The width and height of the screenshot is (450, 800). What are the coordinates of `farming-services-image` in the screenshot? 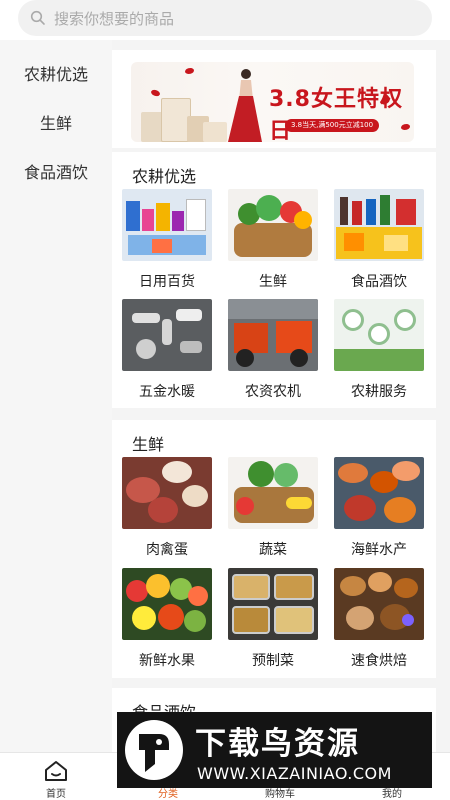 It's located at (379, 335).